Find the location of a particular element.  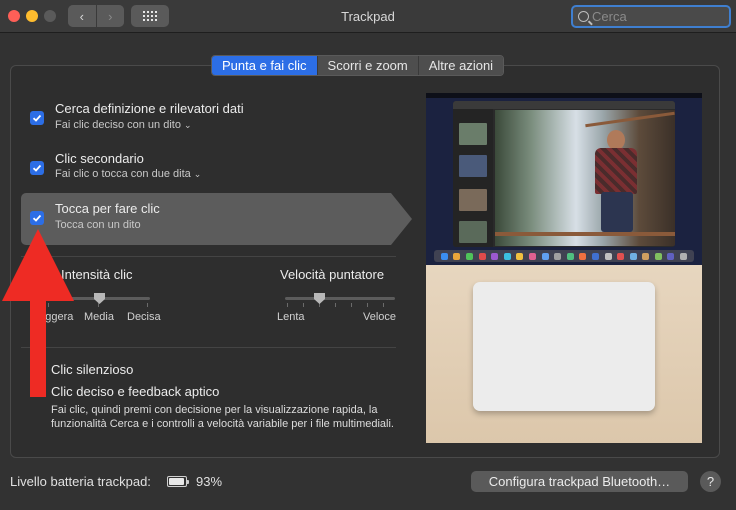

lookup-subtitle: Fai clic deciso con un dito is located at coordinates (118, 125).